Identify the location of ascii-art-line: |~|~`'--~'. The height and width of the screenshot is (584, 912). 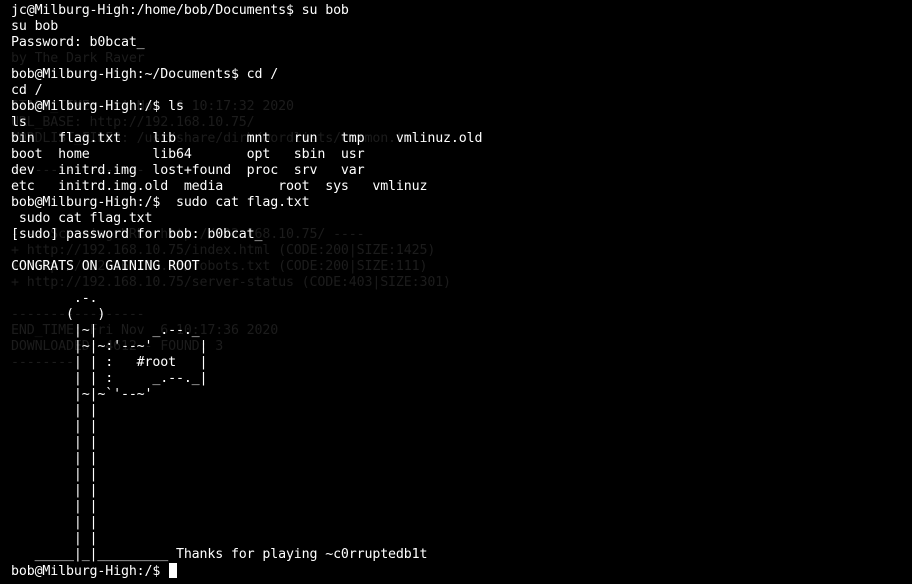
(82, 394).